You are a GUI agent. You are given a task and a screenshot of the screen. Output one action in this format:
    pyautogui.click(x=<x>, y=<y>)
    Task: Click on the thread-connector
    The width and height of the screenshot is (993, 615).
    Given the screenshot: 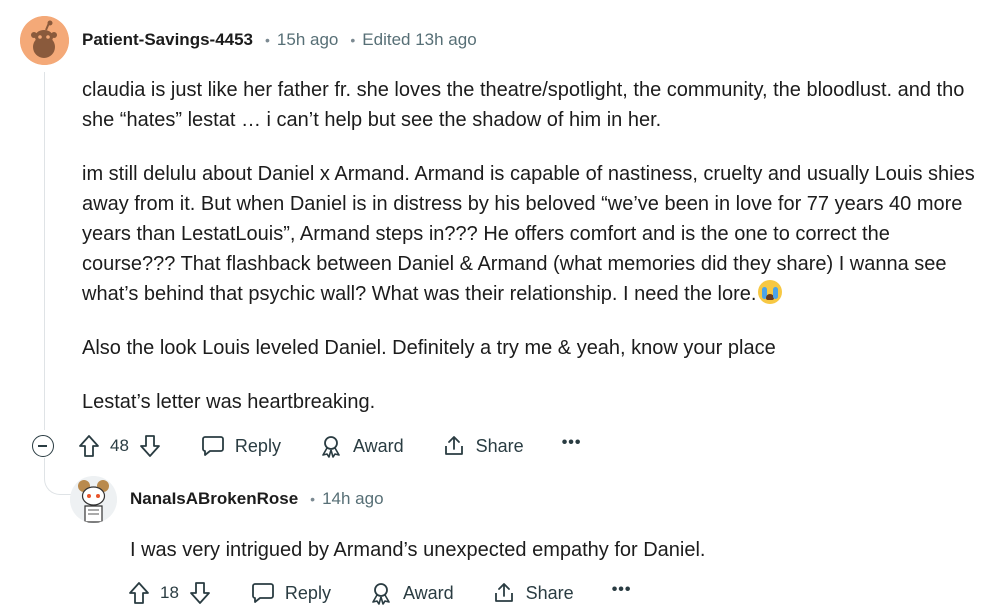 What is the action you would take?
    pyautogui.click(x=58, y=476)
    